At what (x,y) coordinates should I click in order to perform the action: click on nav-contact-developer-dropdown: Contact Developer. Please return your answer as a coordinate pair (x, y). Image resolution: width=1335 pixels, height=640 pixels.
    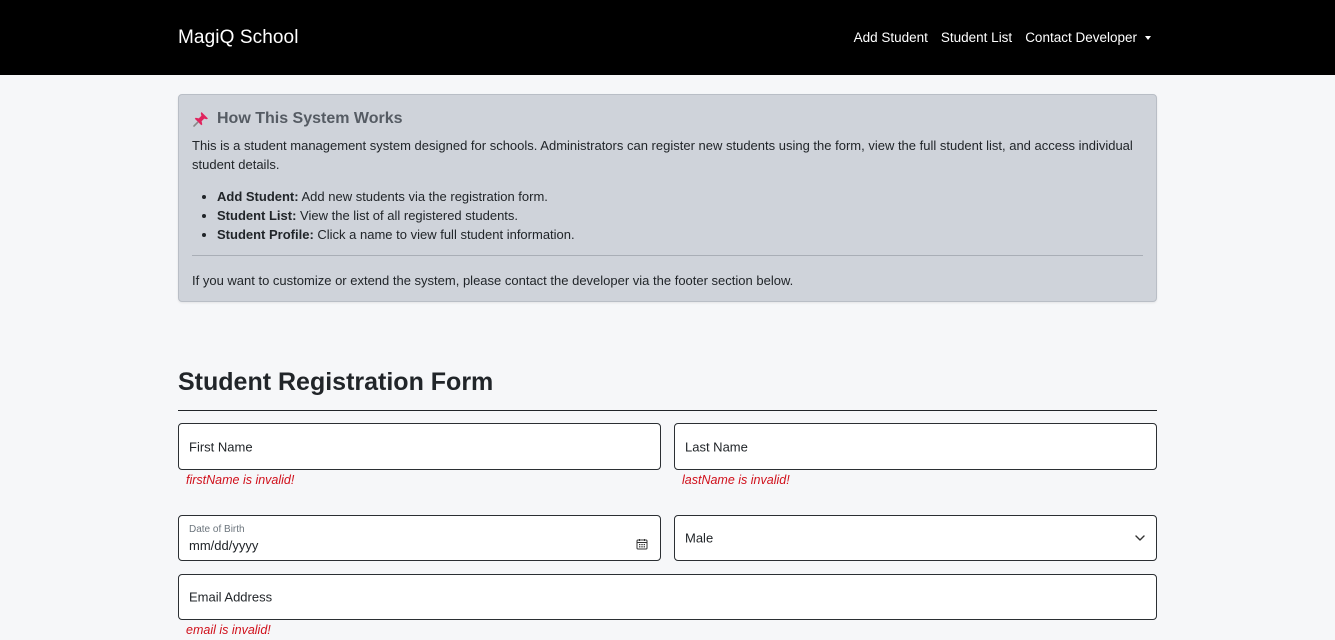
    Looking at the image, I should click on (1088, 37).